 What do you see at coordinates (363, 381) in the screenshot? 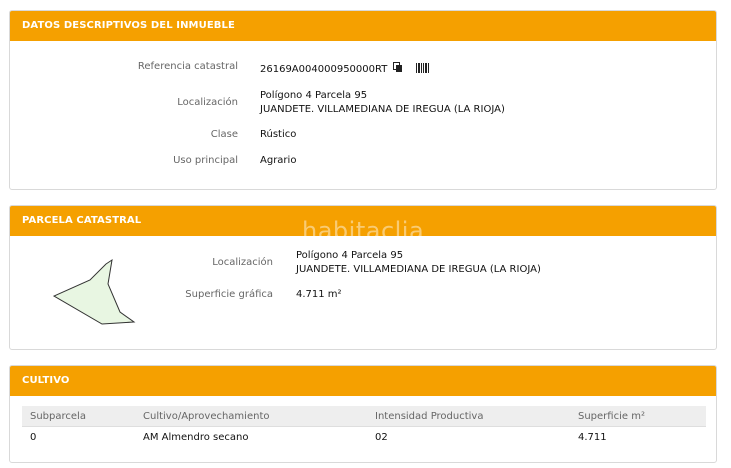
I see `cultivo-title: CULTIVO` at bounding box center [363, 381].